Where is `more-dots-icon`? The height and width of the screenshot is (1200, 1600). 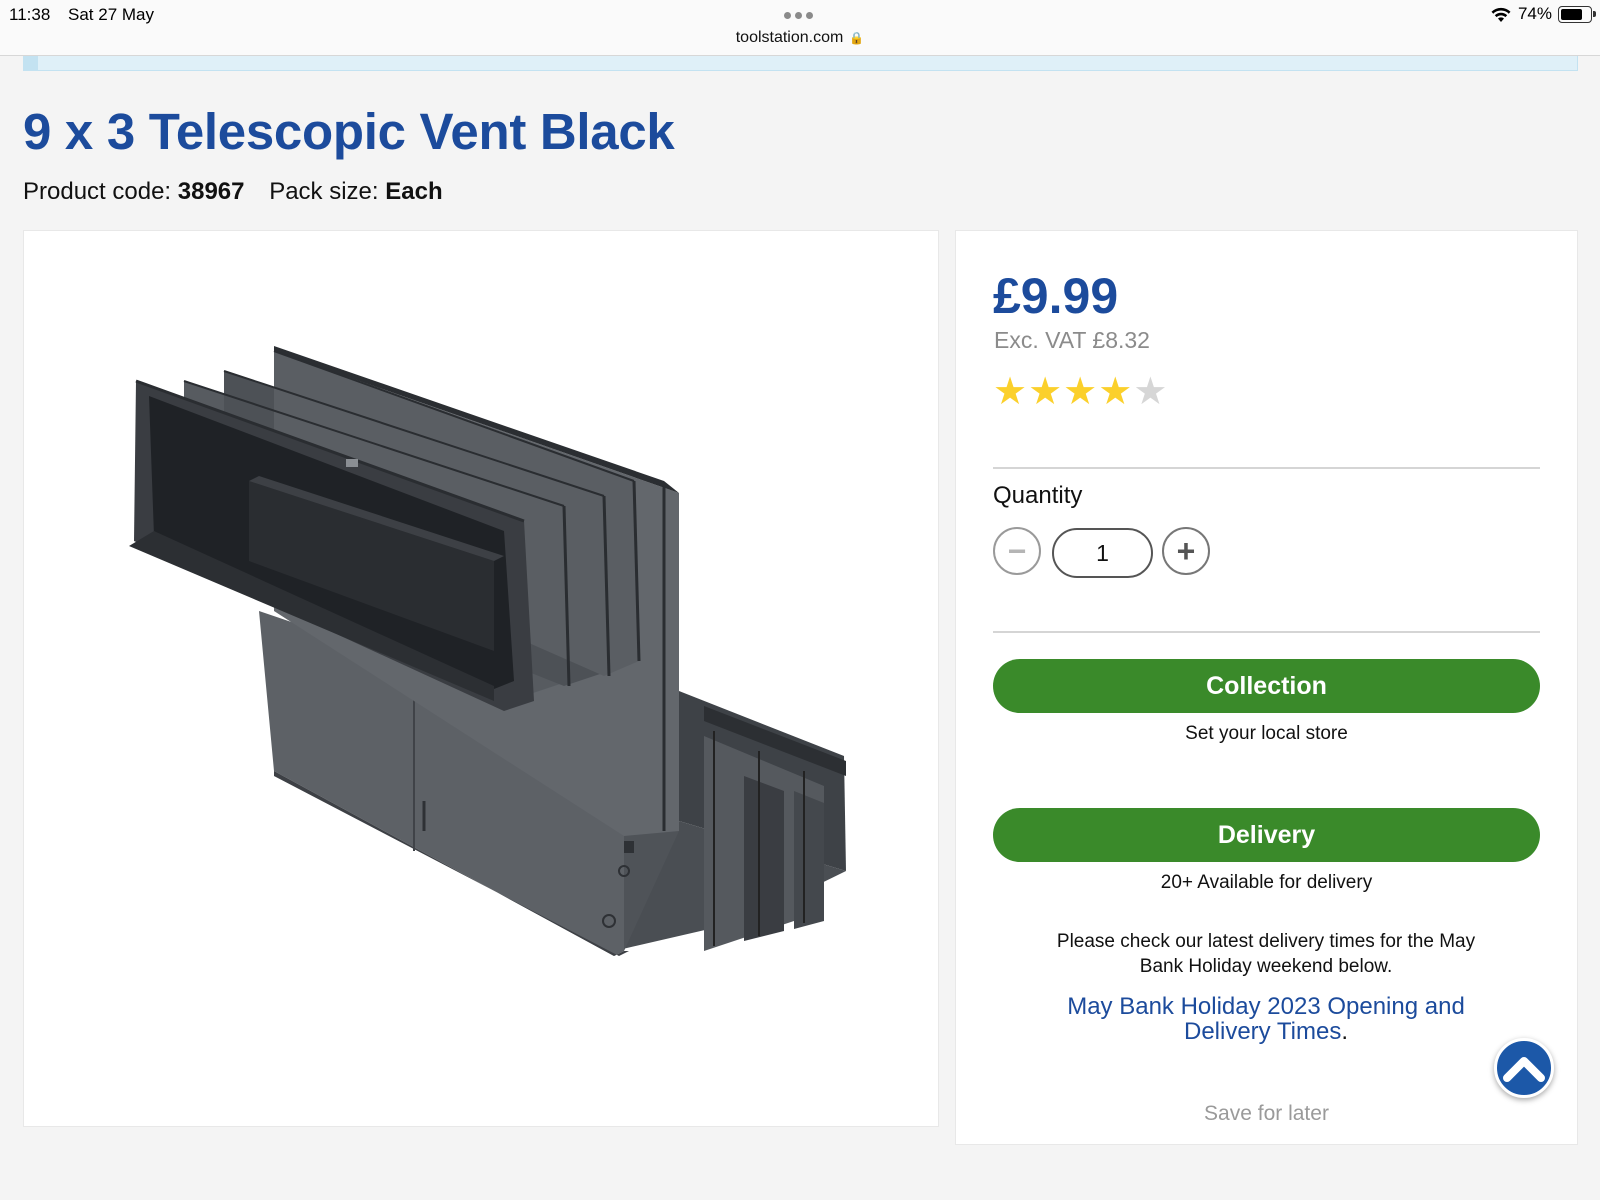
more-dots-icon is located at coordinates (798, 15).